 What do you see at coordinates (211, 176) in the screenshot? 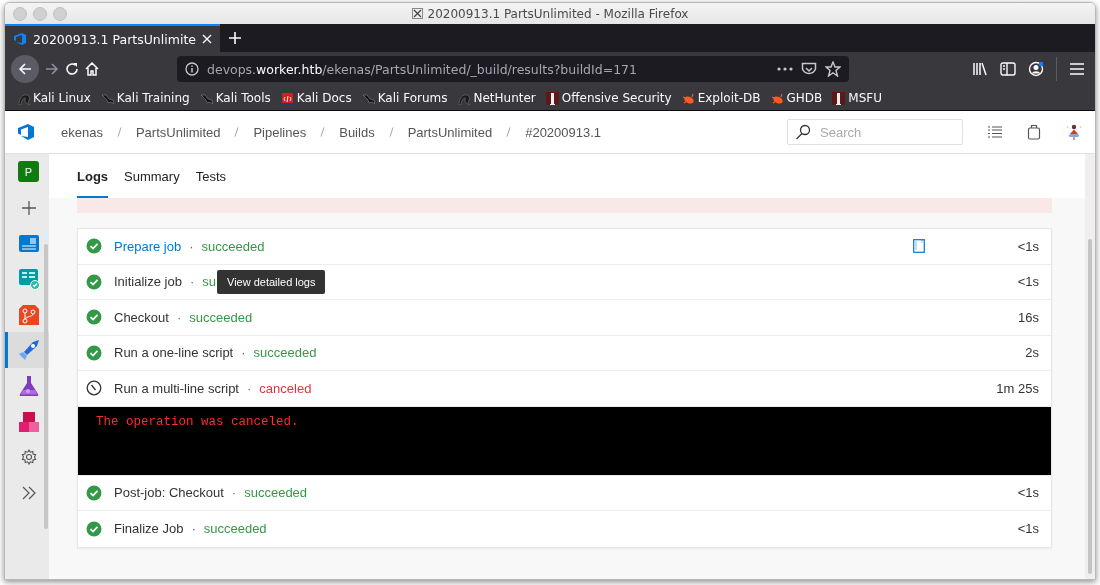
I see `tab: Tests` at bounding box center [211, 176].